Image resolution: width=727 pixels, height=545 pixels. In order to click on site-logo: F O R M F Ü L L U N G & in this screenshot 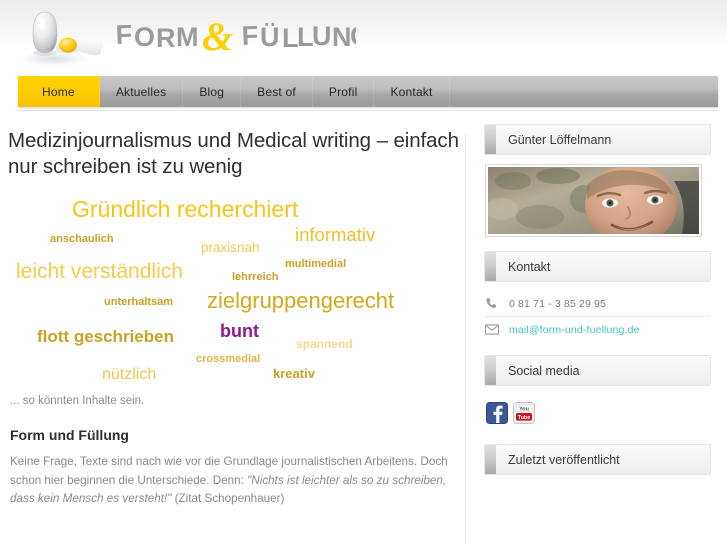, I will do `click(185, 38)`.